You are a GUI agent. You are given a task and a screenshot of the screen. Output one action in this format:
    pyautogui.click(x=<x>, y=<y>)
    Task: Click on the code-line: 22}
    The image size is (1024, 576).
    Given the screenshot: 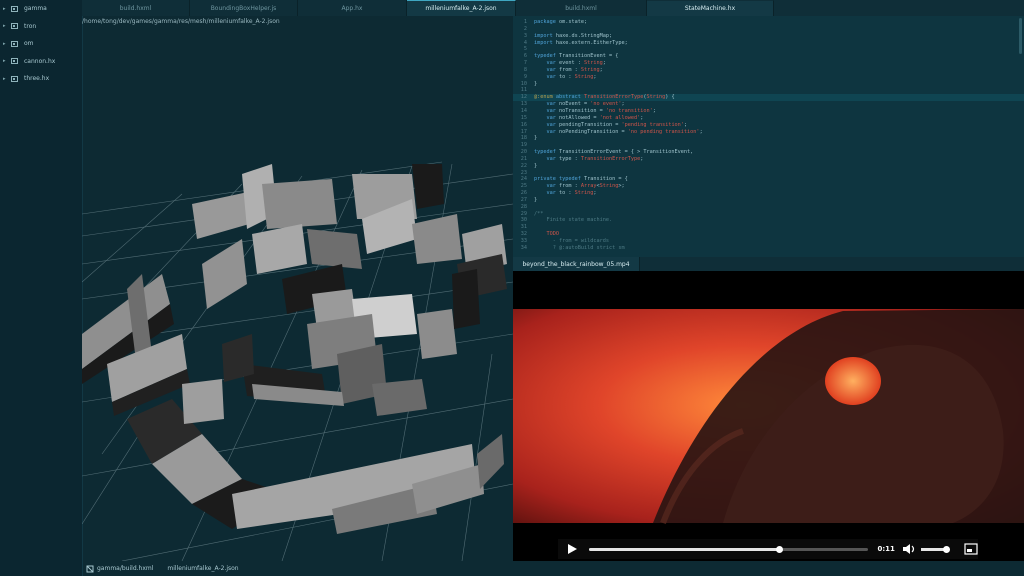 What is the action you would take?
    pyautogui.click(x=768, y=166)
    